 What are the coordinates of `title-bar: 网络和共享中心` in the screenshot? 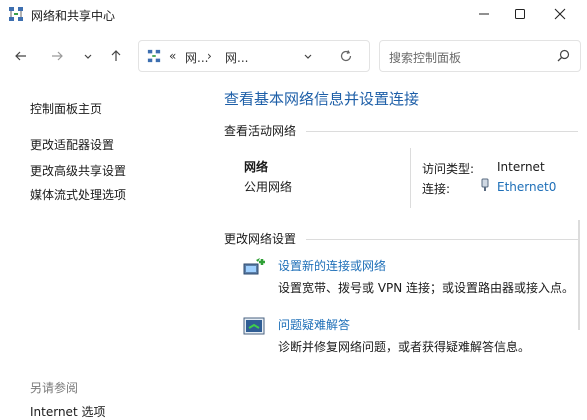 It's located at (293, 15).